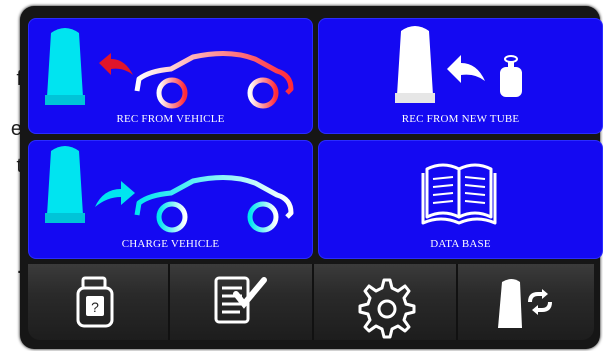  Describe the element at coordinates (16, 129) in the screenshot. I see `side-text-2: e` at that location.